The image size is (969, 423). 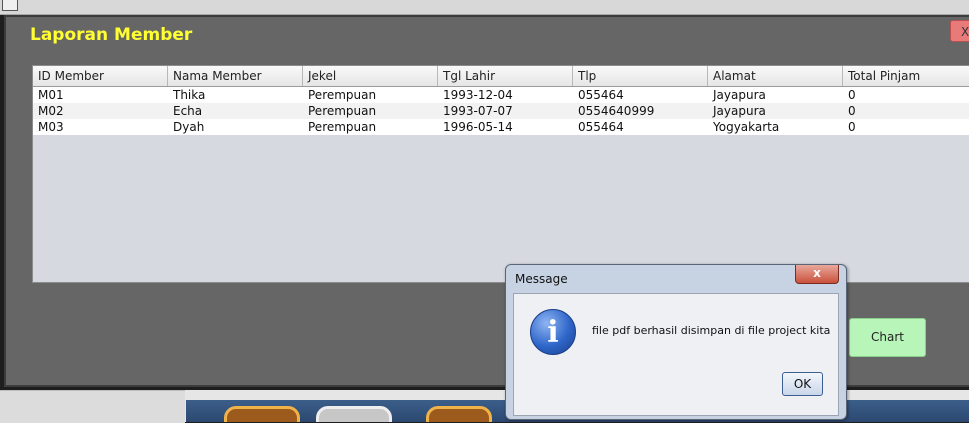 What do you see at coordinates (616, 111) in the screenshot?
I see `table-cell: 0554640999` at bounding box center [616, 111].